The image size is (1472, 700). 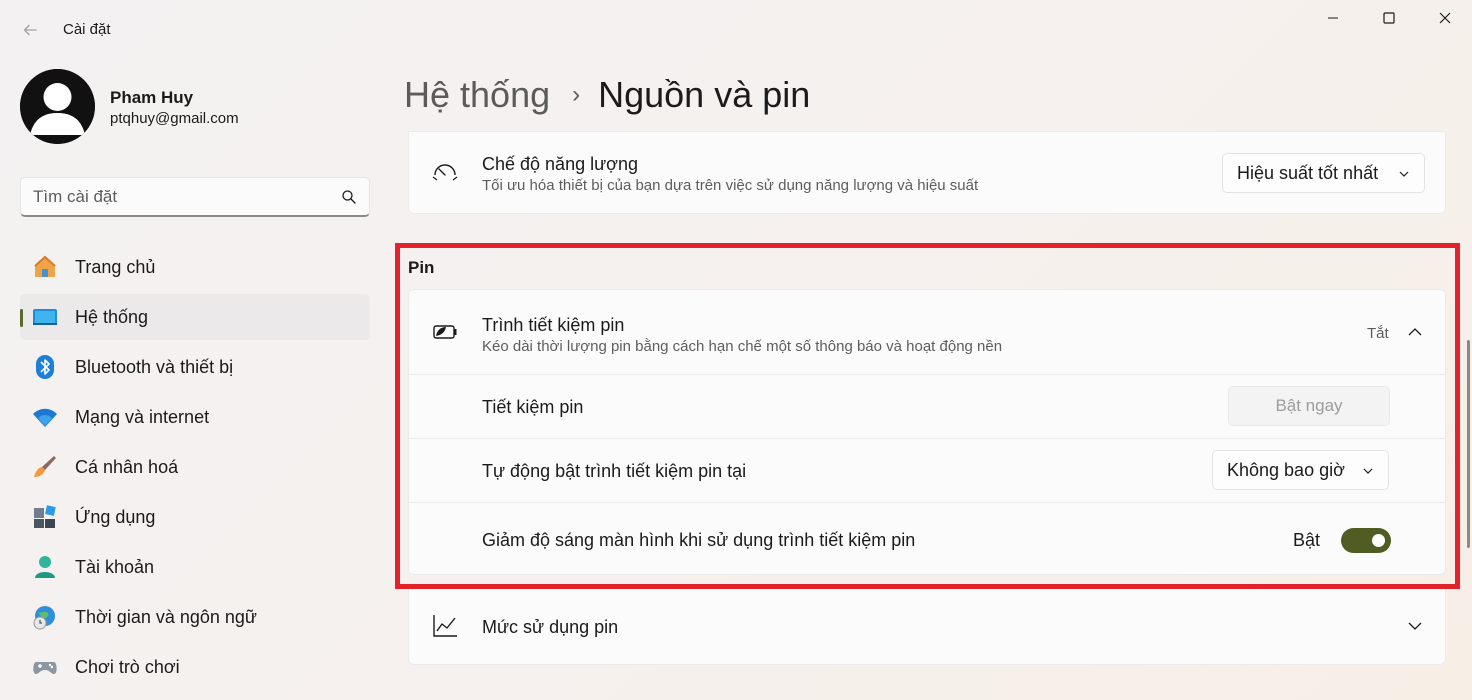 I want to click on bluetooth-icon, so click(x=45, y=367).